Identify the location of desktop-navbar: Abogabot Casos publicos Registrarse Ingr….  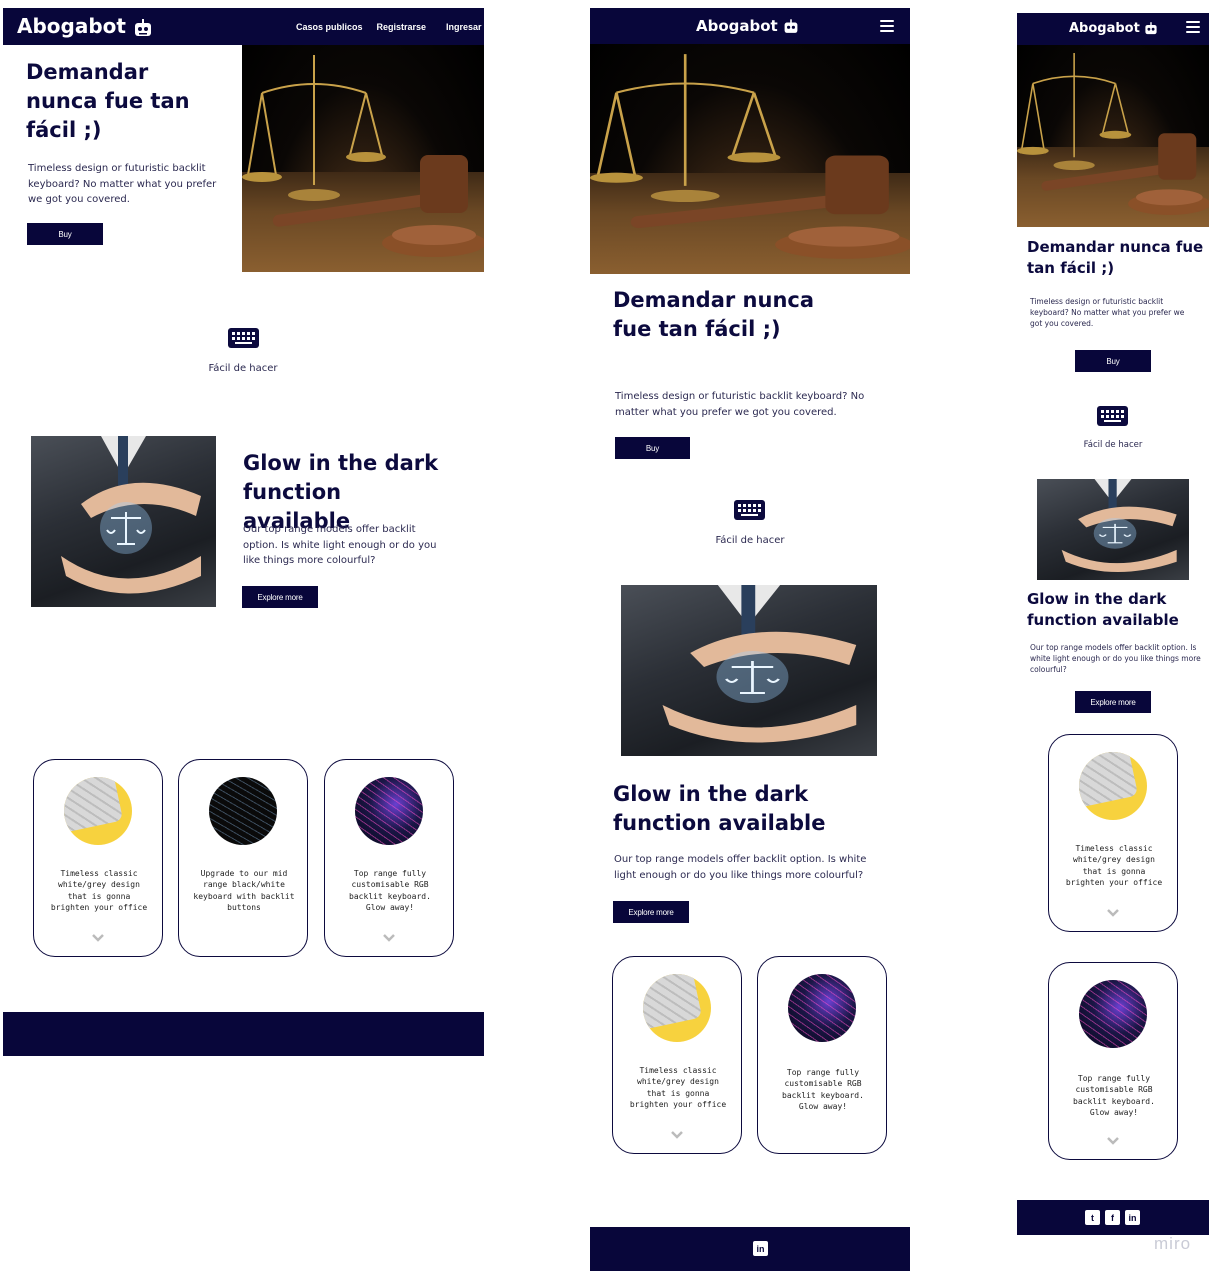
(243, 26).